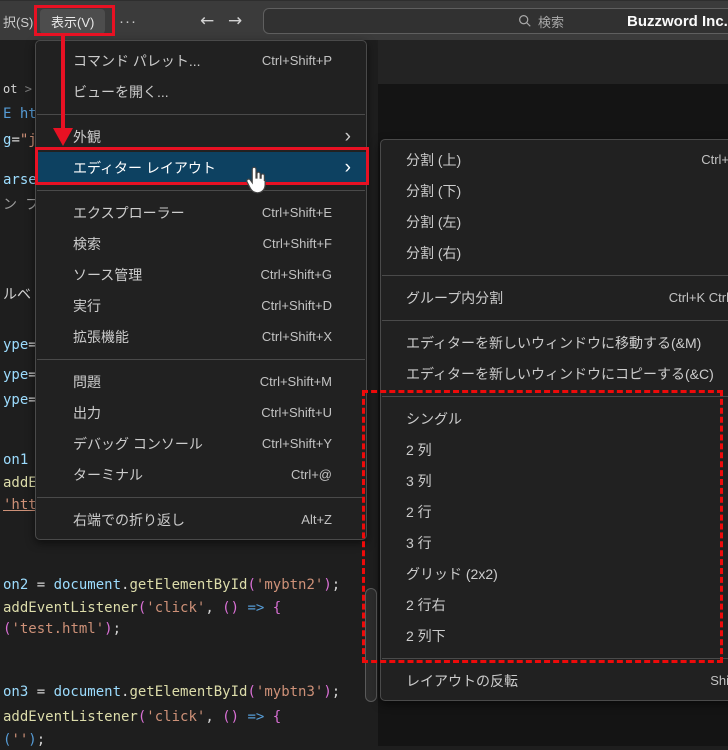 The width and height of the screenshot is (728, 750). I want to click on annotation-box-view-menu, so click(74, 20).